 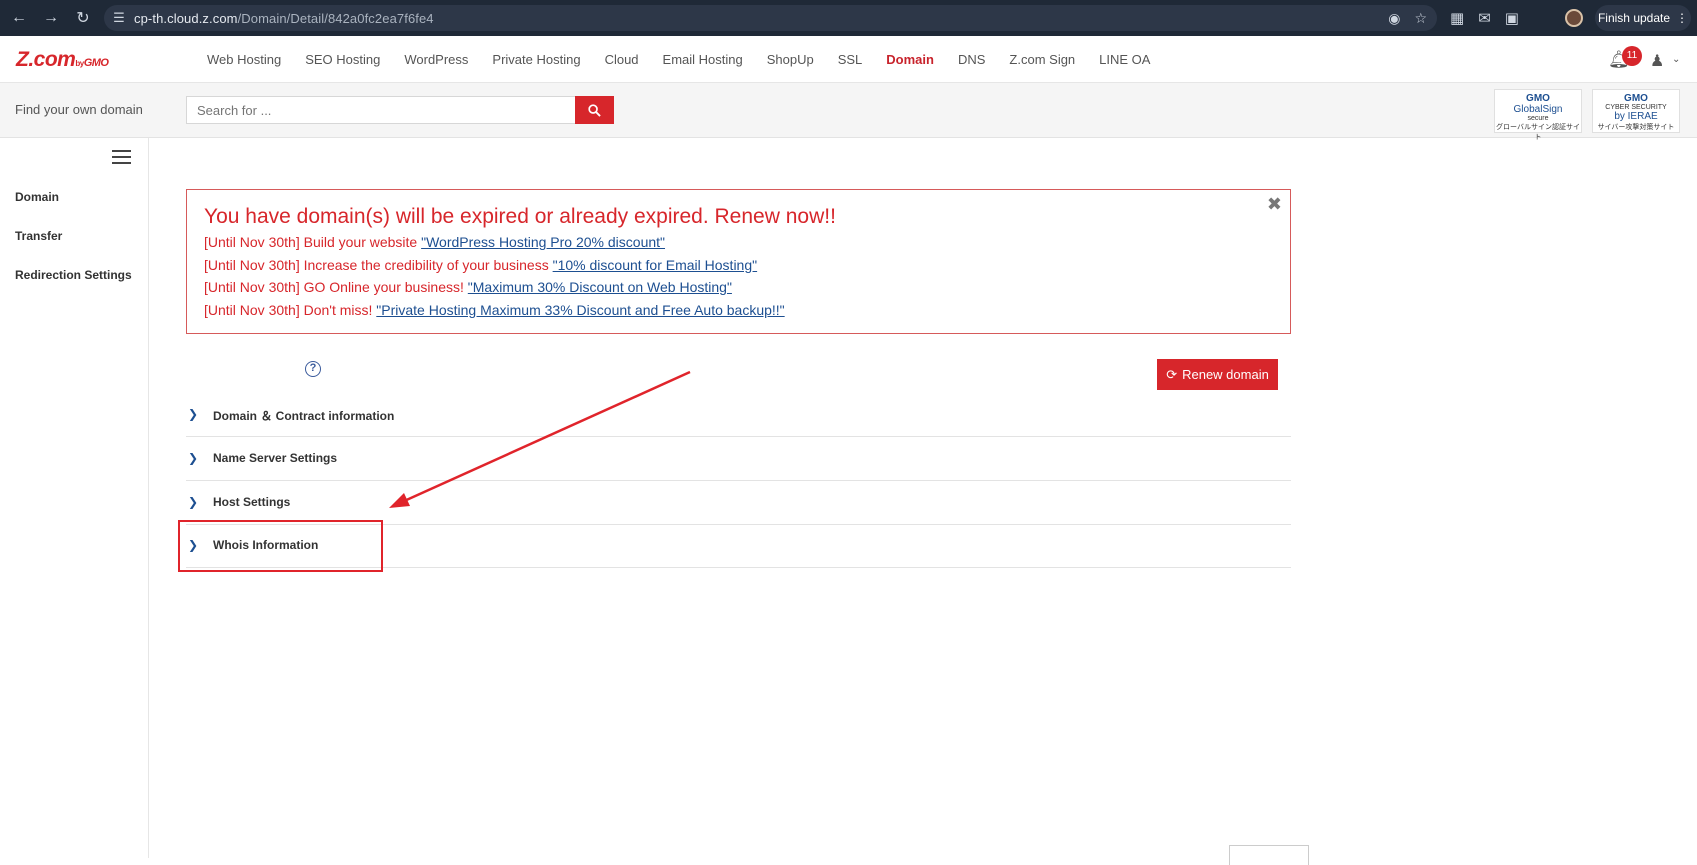 I want to click on renew-domain-label: Renew domain, so click(x=1225, y=374).